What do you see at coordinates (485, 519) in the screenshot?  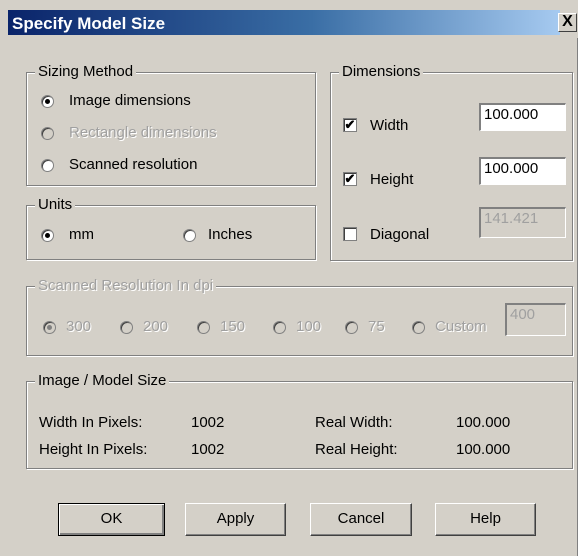 I see `help-button: Help` at bounding box center [485, 519].